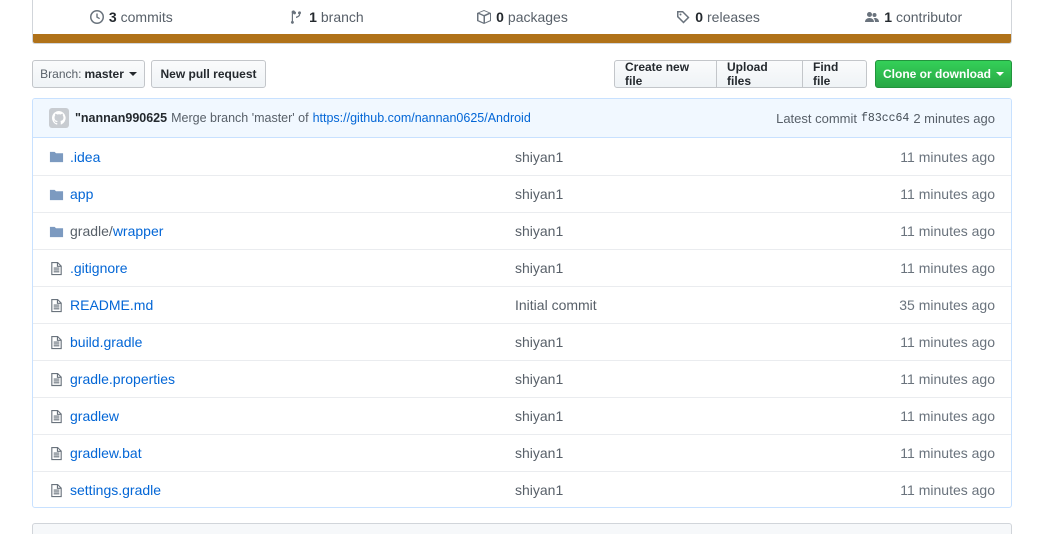 The width and height of the screenshot is (1047, 534). I want to click on packages-link: 0 packages, so click(522, 17).